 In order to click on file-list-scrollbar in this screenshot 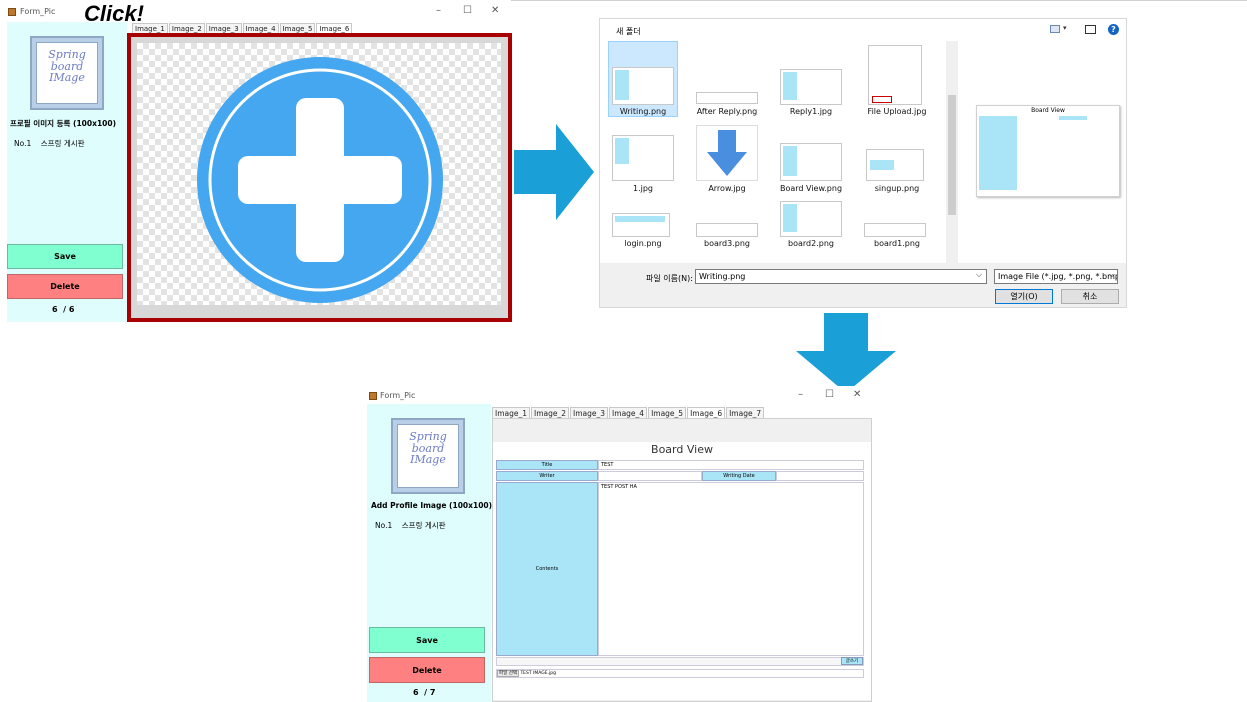, I will do `click(952, 152)`.